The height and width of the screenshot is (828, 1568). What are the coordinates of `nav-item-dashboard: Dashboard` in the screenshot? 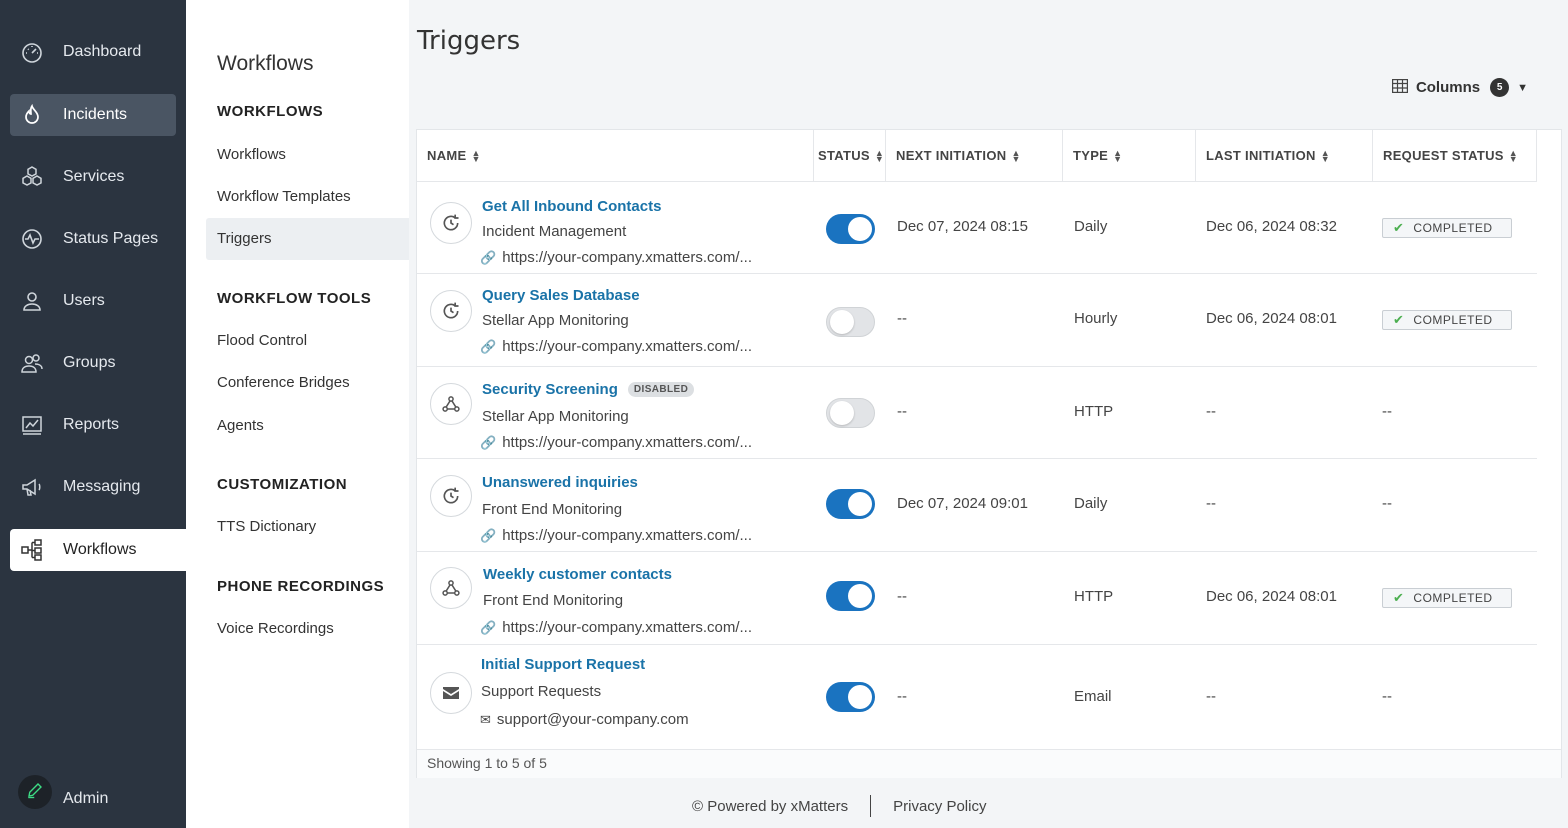 It's located at (93, 52).